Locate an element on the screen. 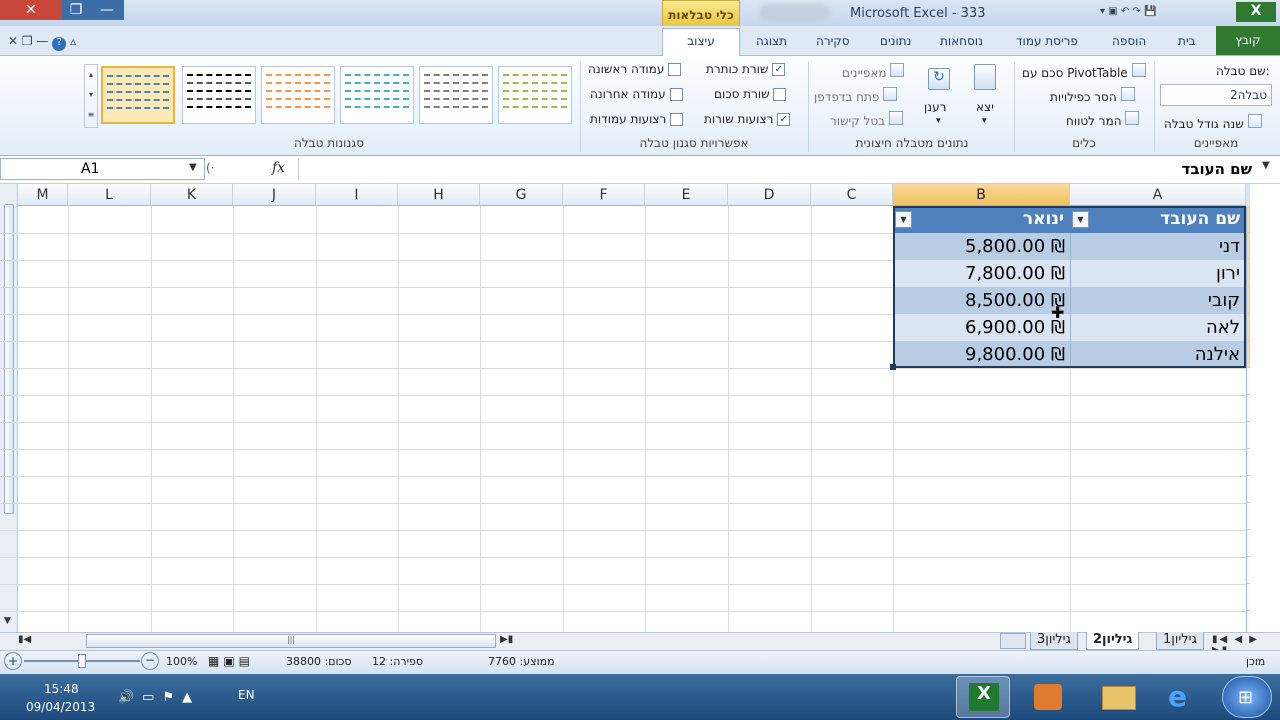 The width and height of the screenshot is (1280, 720). column-header: I is located at coordinates (357, 195).